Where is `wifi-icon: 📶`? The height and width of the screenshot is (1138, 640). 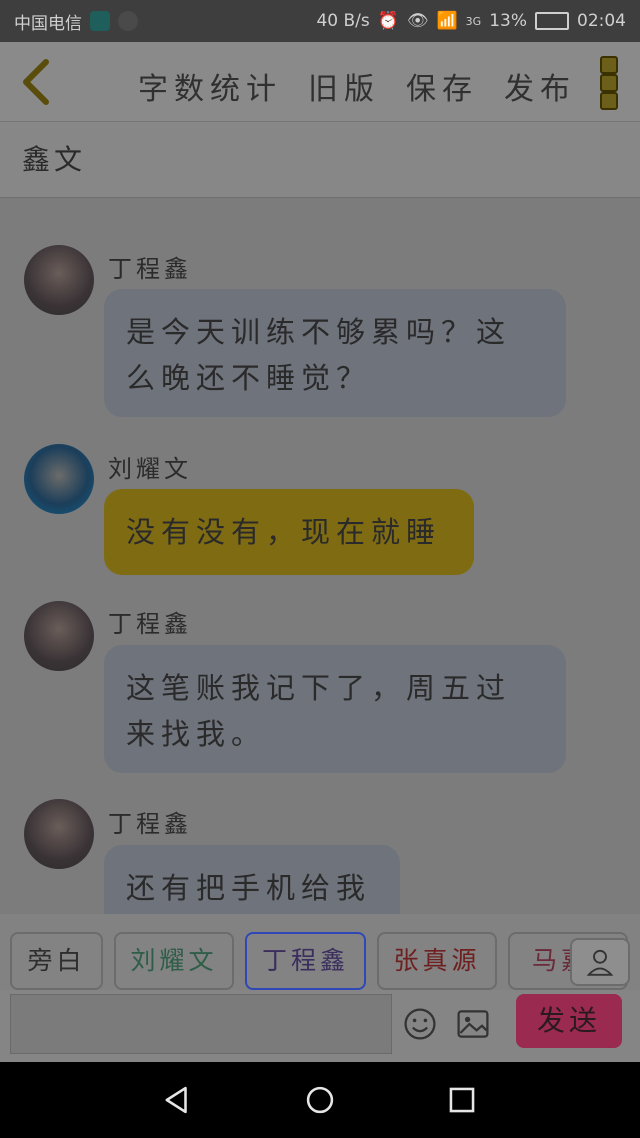
wifi-icon: 📶 is located at coordinates (447, 21).